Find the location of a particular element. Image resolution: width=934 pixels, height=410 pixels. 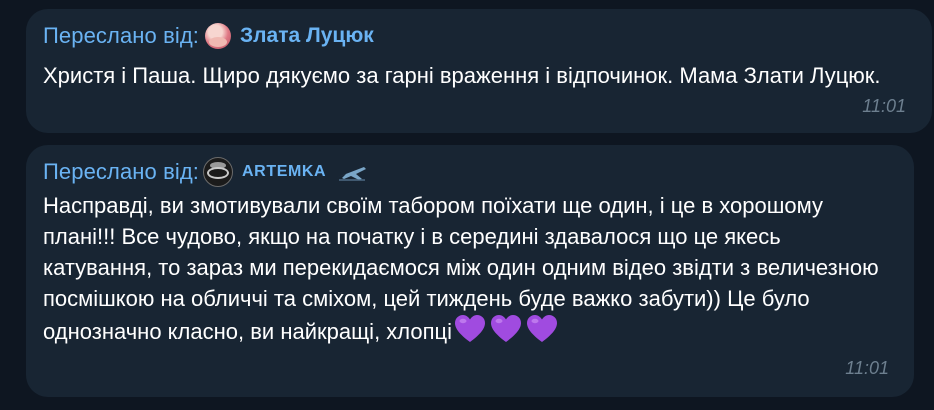

ring-avatar-icon is located at coordinates (218, 172).